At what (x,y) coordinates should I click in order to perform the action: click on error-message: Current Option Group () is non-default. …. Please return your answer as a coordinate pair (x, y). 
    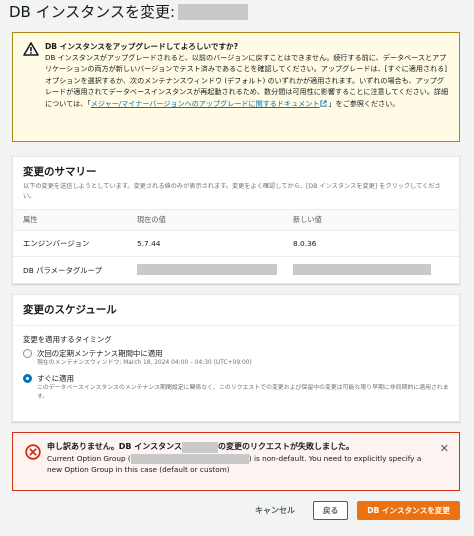
    Looking at the image, I should click on (241, 464).